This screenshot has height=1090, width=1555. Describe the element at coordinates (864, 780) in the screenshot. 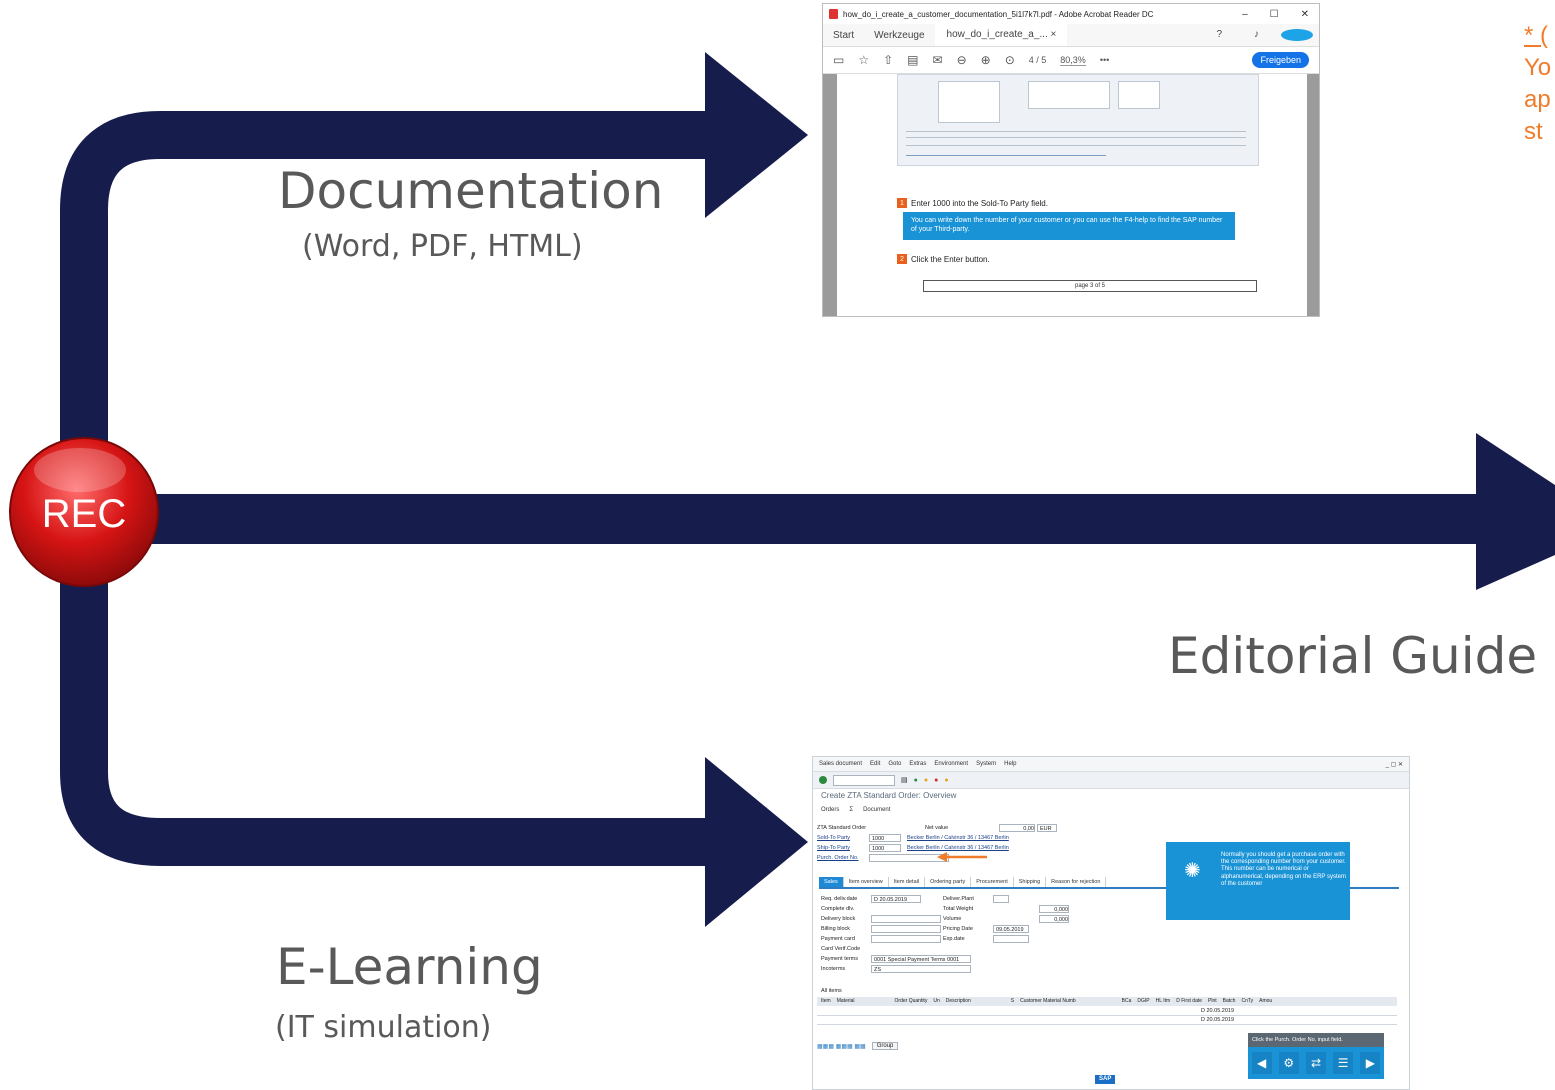

I see `command-field` at that location.